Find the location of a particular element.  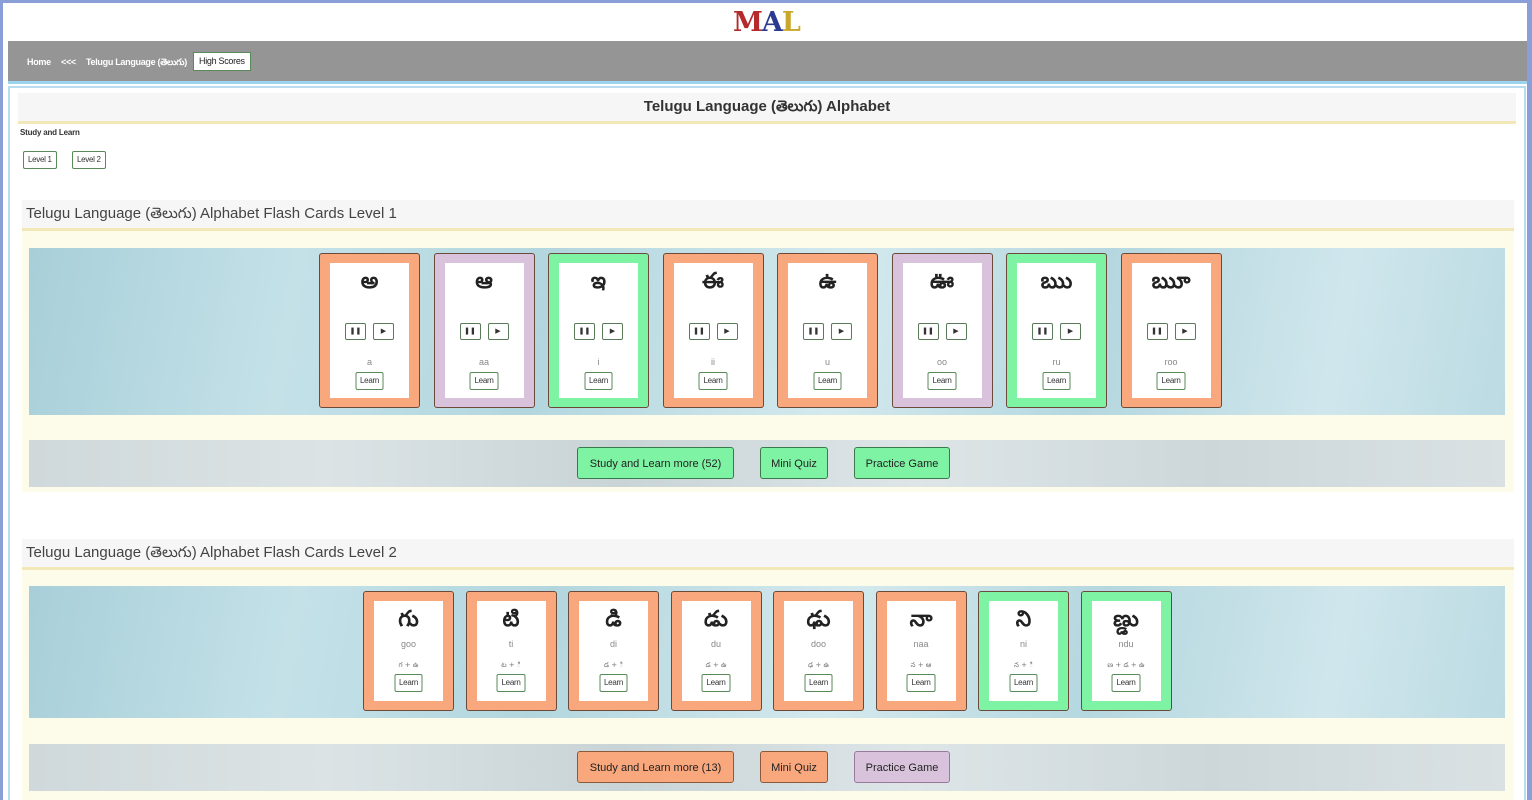

study-more-button: Study and Learn more (13) is located at coordinates (655, 767).